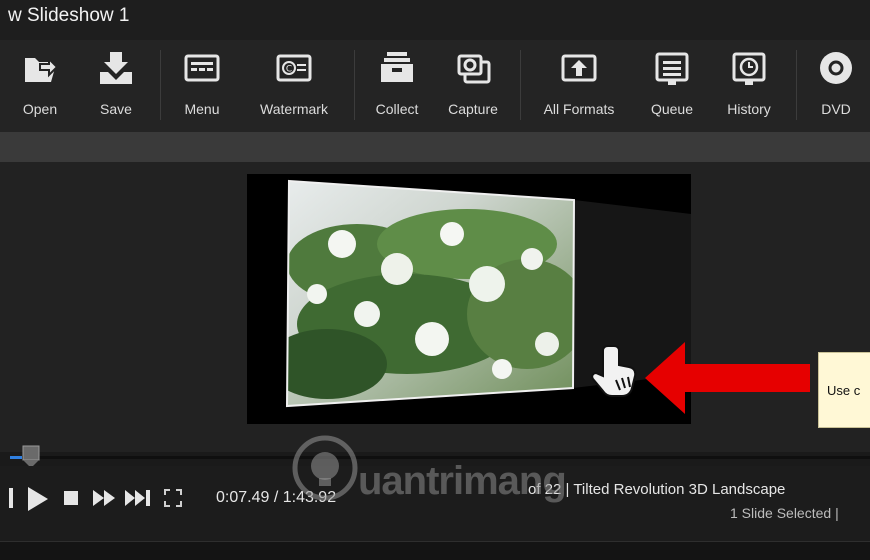  Describe the element at coordinates (473, 109) in the screenshot. I see `capture-label: Capture` at that location.